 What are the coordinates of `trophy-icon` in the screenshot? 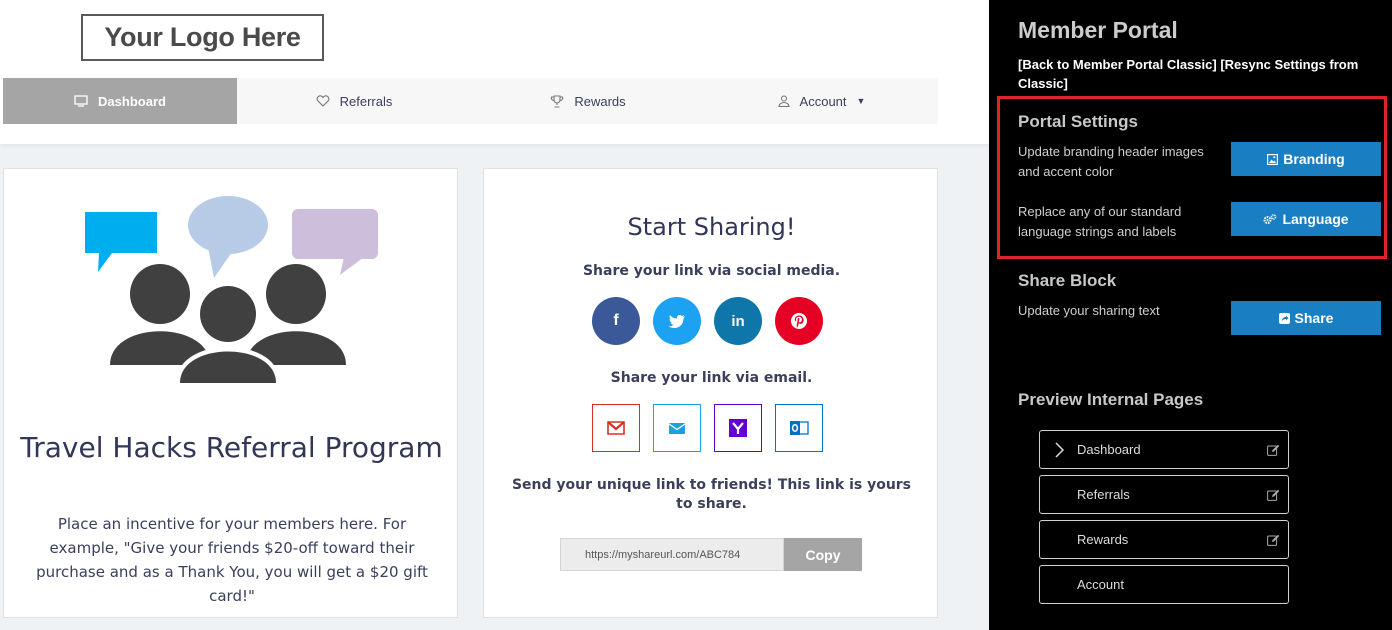 It's located at (557, 101).